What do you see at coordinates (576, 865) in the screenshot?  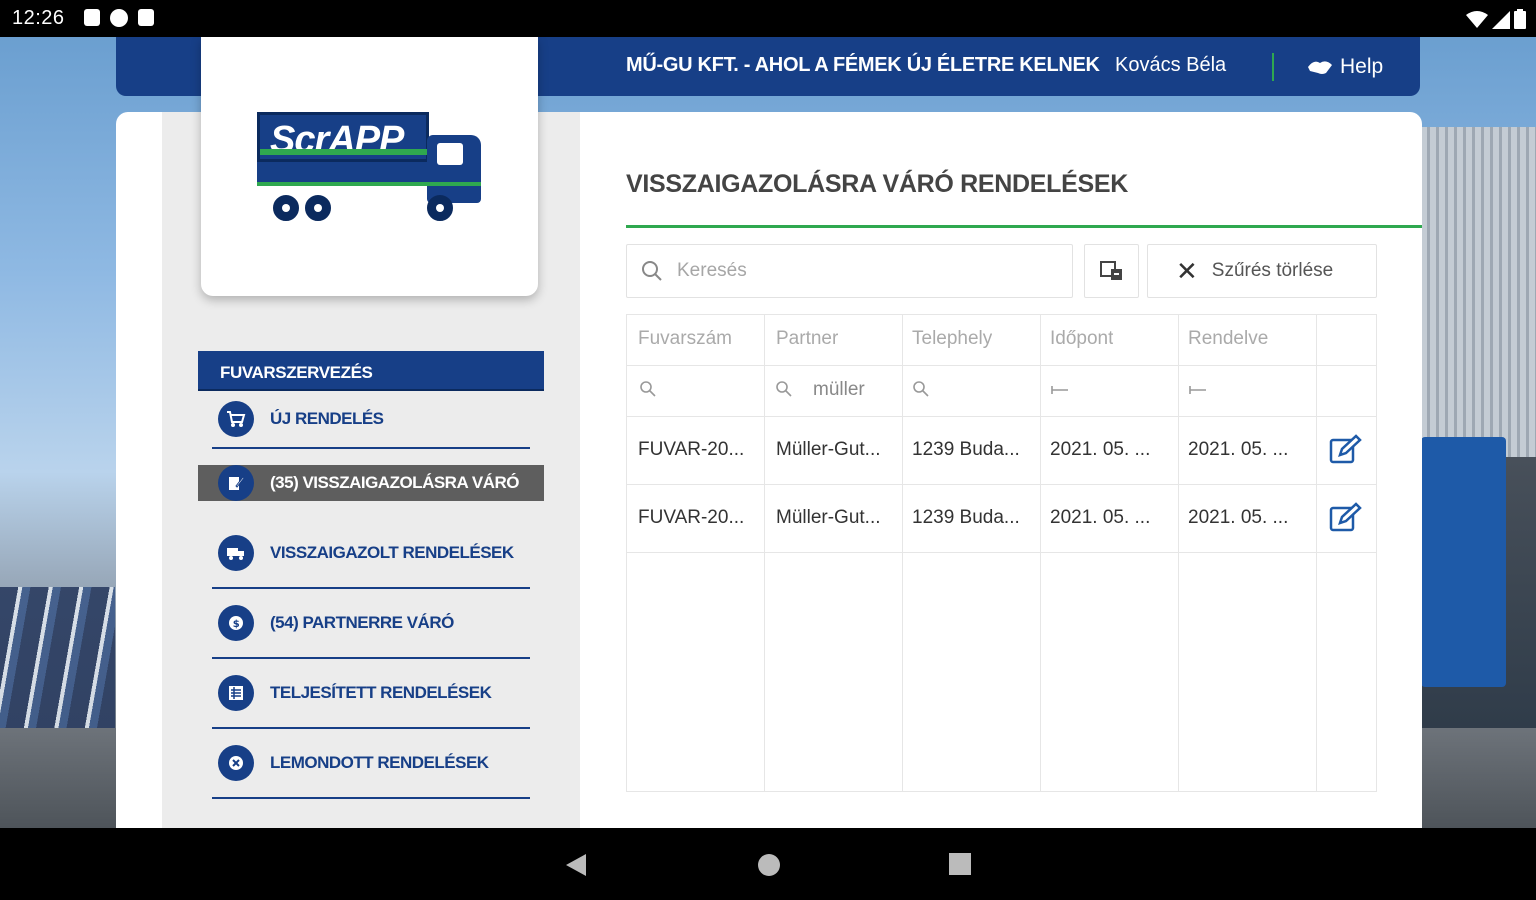 I see `back-icon` at bounding box center [576, 865].